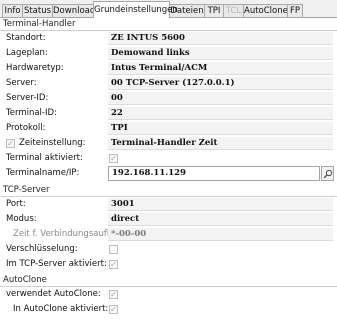 This screenshot has height=331, width=337. What do you see at coordinates (27, 98) in the screenshot?
I see `server-id-label: Server-ID:` at bounding box center [27, 98].